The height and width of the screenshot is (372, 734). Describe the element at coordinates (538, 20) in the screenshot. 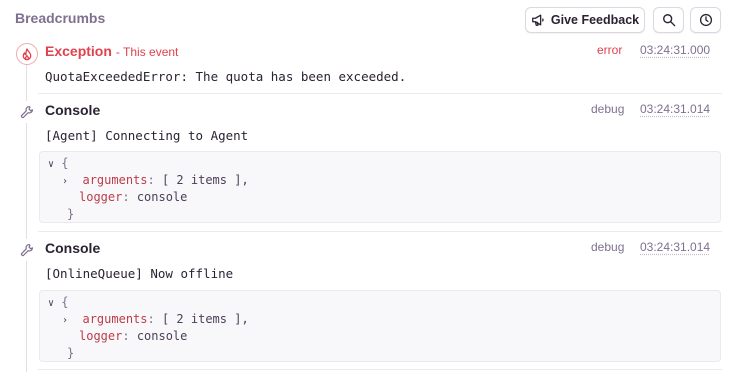

I see `megaphone-icon` at that location.